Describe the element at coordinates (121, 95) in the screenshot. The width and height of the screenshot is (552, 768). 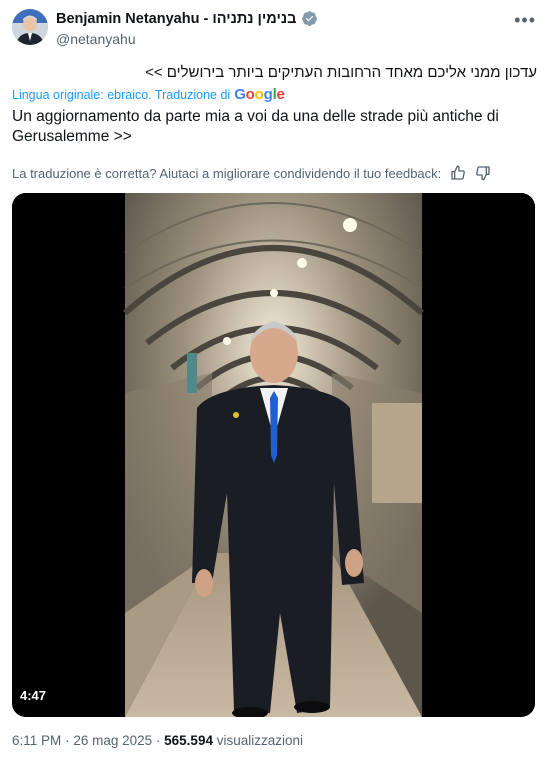
I see `translation-label: Lingua originale: ebraico. Traduzione di` at that location.